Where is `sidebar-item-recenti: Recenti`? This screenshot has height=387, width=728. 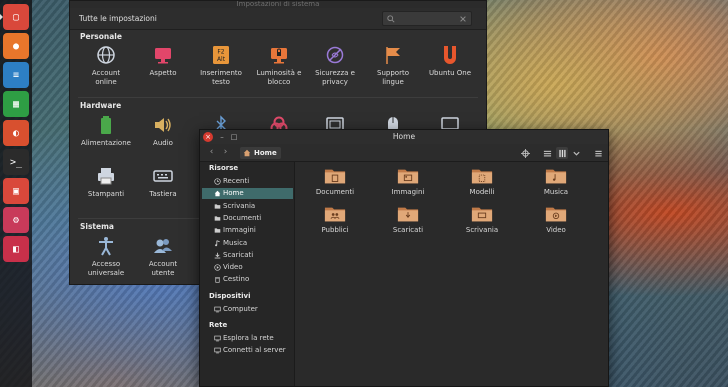
sidebar-item-recenti: Recenti is located at coordinates (247, 181).